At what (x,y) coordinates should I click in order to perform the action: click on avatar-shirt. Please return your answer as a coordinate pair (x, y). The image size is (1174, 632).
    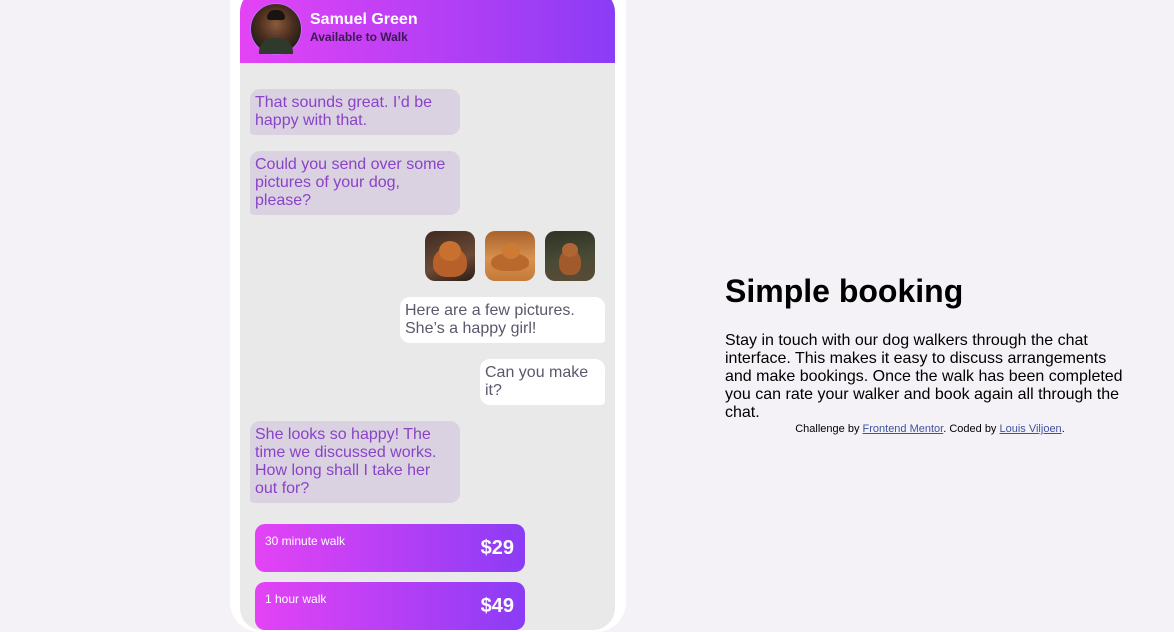
    Looking at the image, I should click on (276, 46).